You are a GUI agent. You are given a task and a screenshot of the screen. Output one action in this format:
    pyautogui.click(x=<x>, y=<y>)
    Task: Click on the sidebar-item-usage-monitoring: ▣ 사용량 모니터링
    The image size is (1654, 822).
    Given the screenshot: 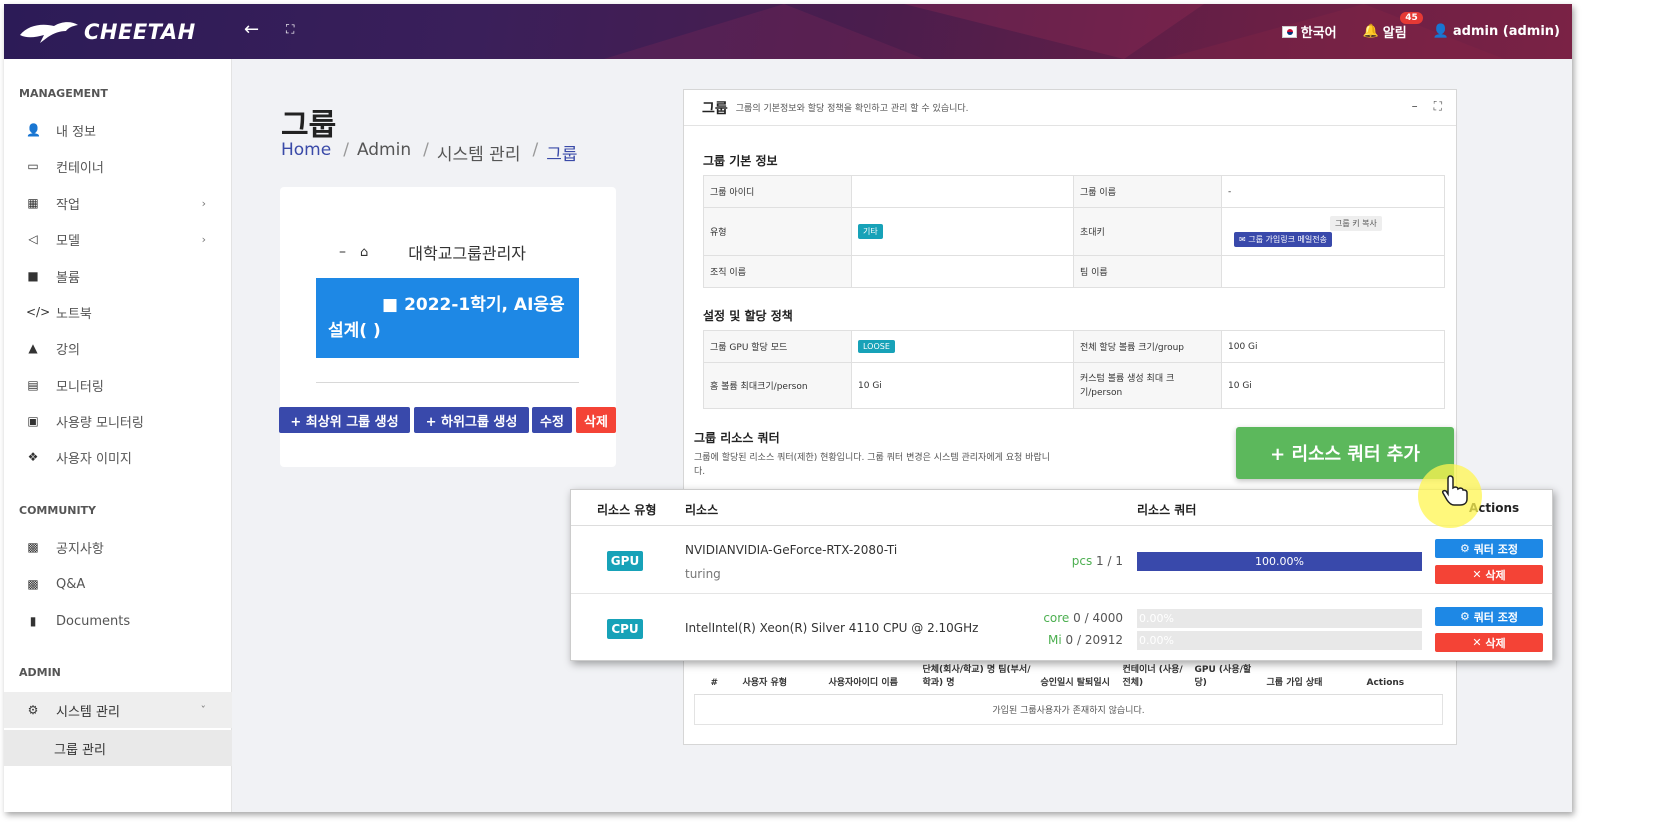 What is the action you would take?
    pyautogui.click(x=118, y=421)
    